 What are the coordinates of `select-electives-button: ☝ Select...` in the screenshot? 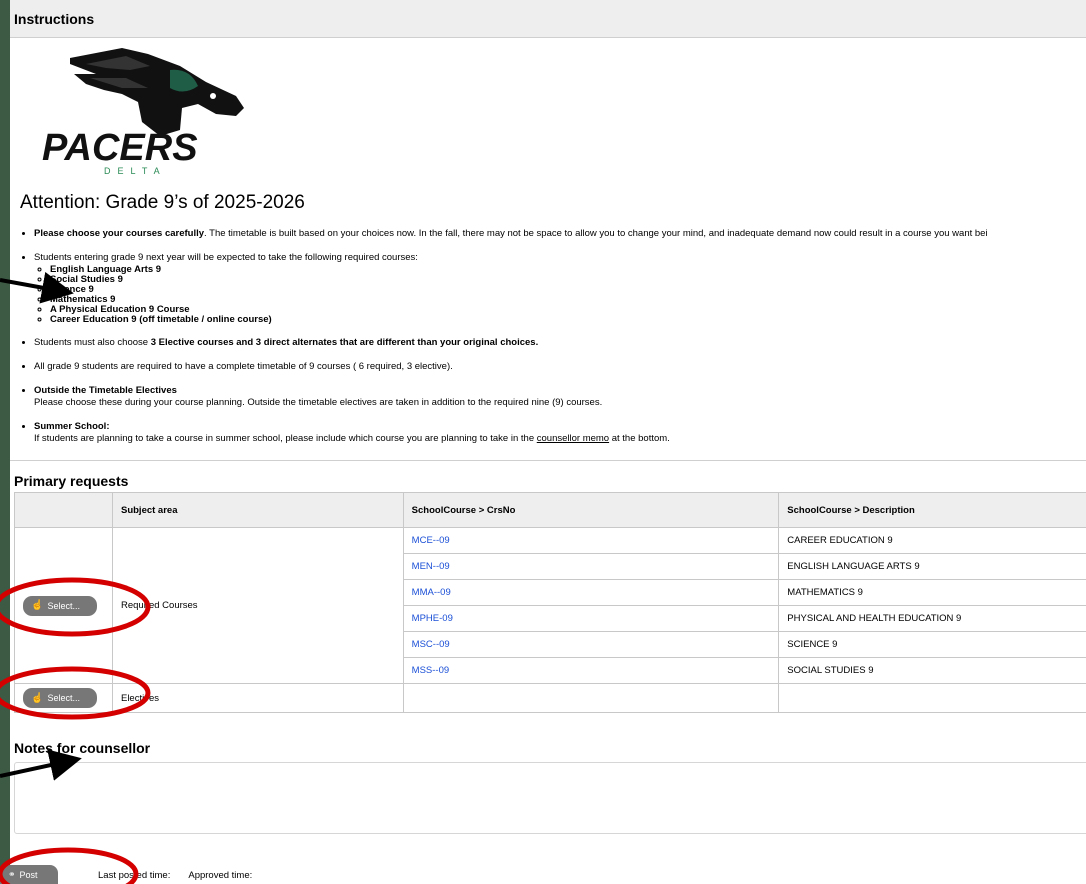 It's located at (60, 698).